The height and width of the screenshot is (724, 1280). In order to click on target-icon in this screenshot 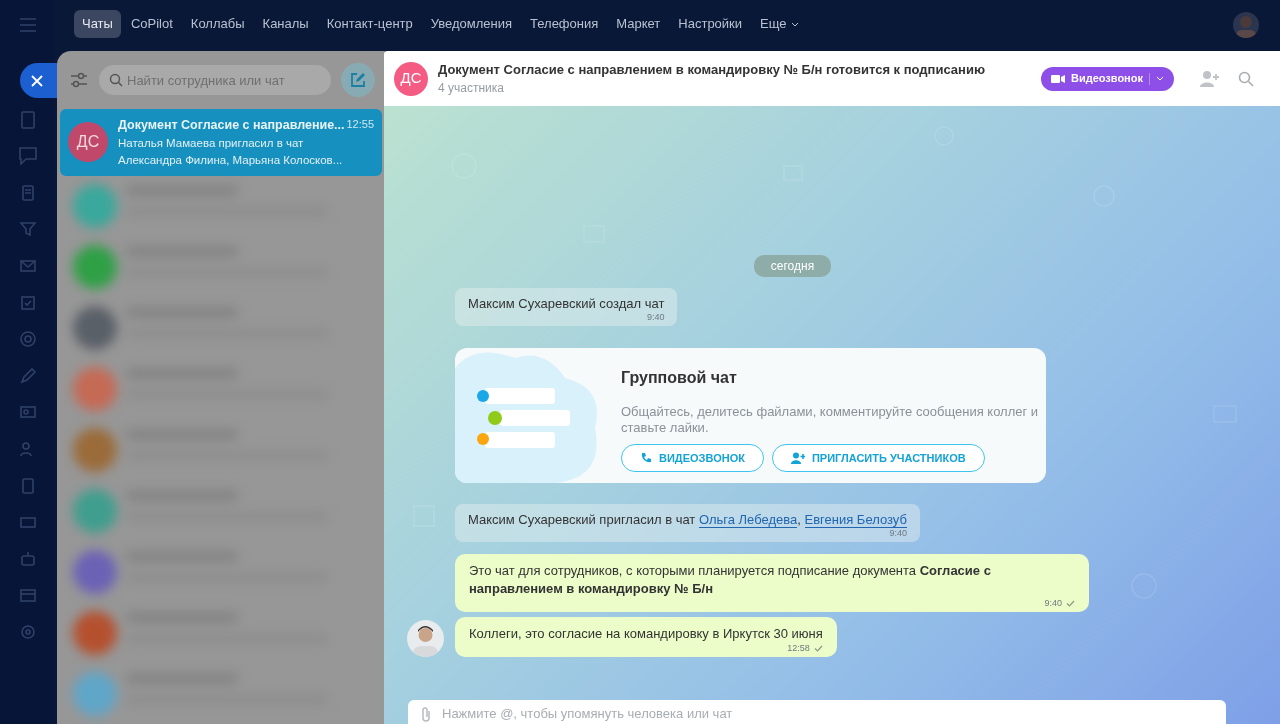, I will do `click(27, 339)`.